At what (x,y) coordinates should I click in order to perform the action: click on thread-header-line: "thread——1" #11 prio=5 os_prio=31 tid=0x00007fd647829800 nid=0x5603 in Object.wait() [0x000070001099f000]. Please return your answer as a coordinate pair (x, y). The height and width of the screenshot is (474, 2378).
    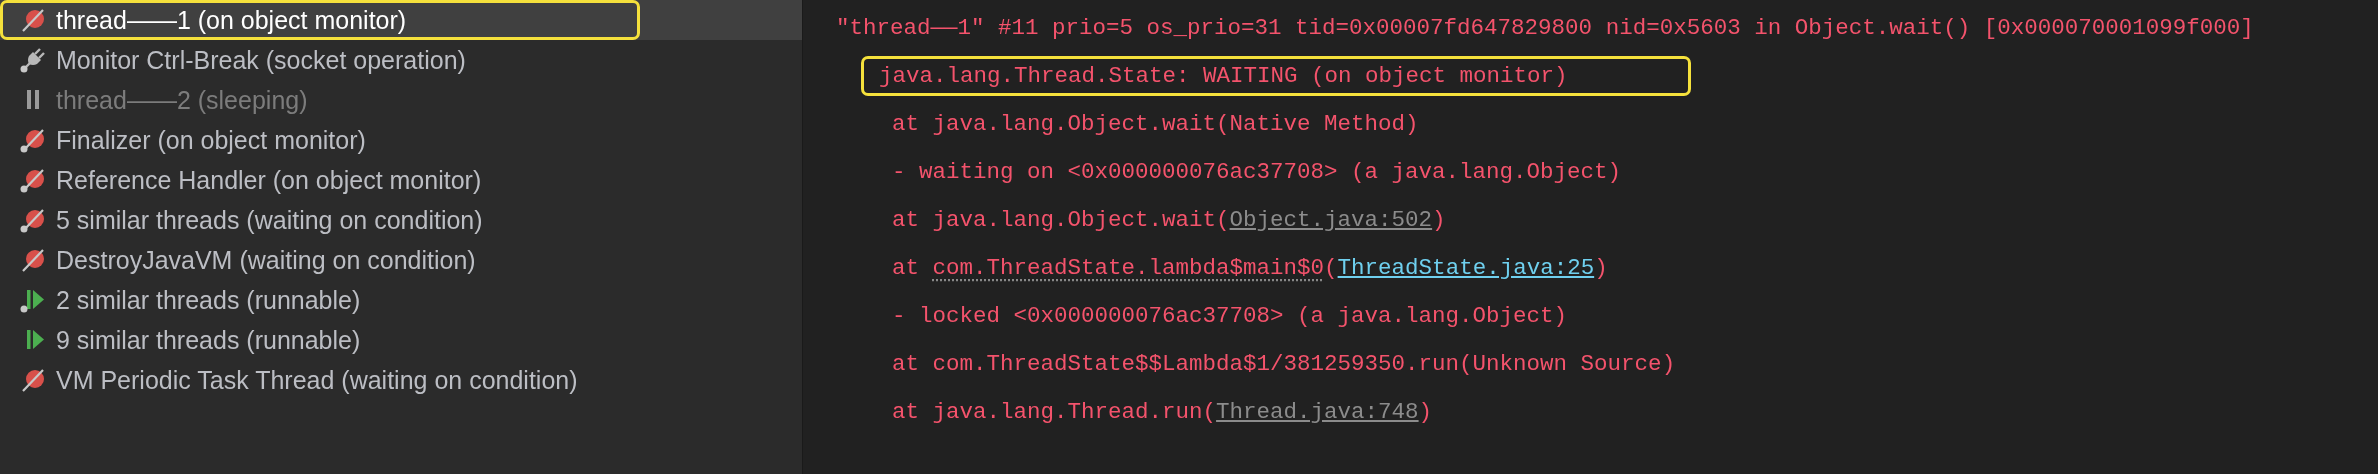
    Looking at the image, I should click on (1545, 28).